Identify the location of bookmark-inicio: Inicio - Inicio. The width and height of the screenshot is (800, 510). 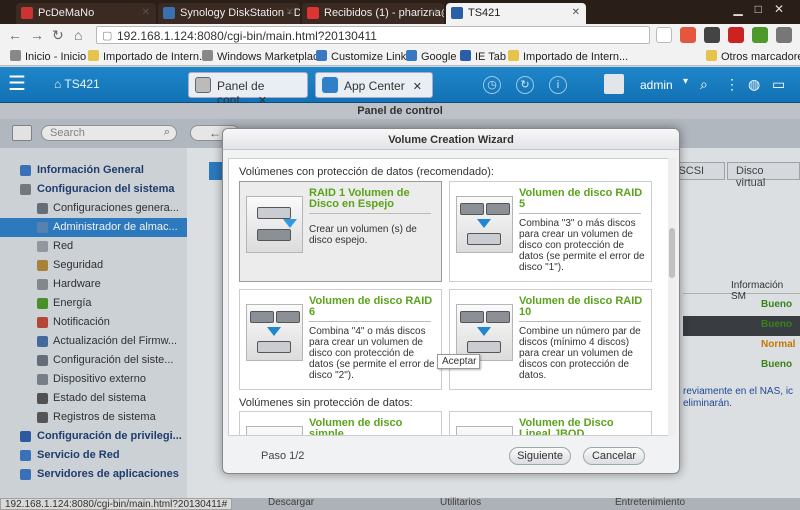
(48, 56).